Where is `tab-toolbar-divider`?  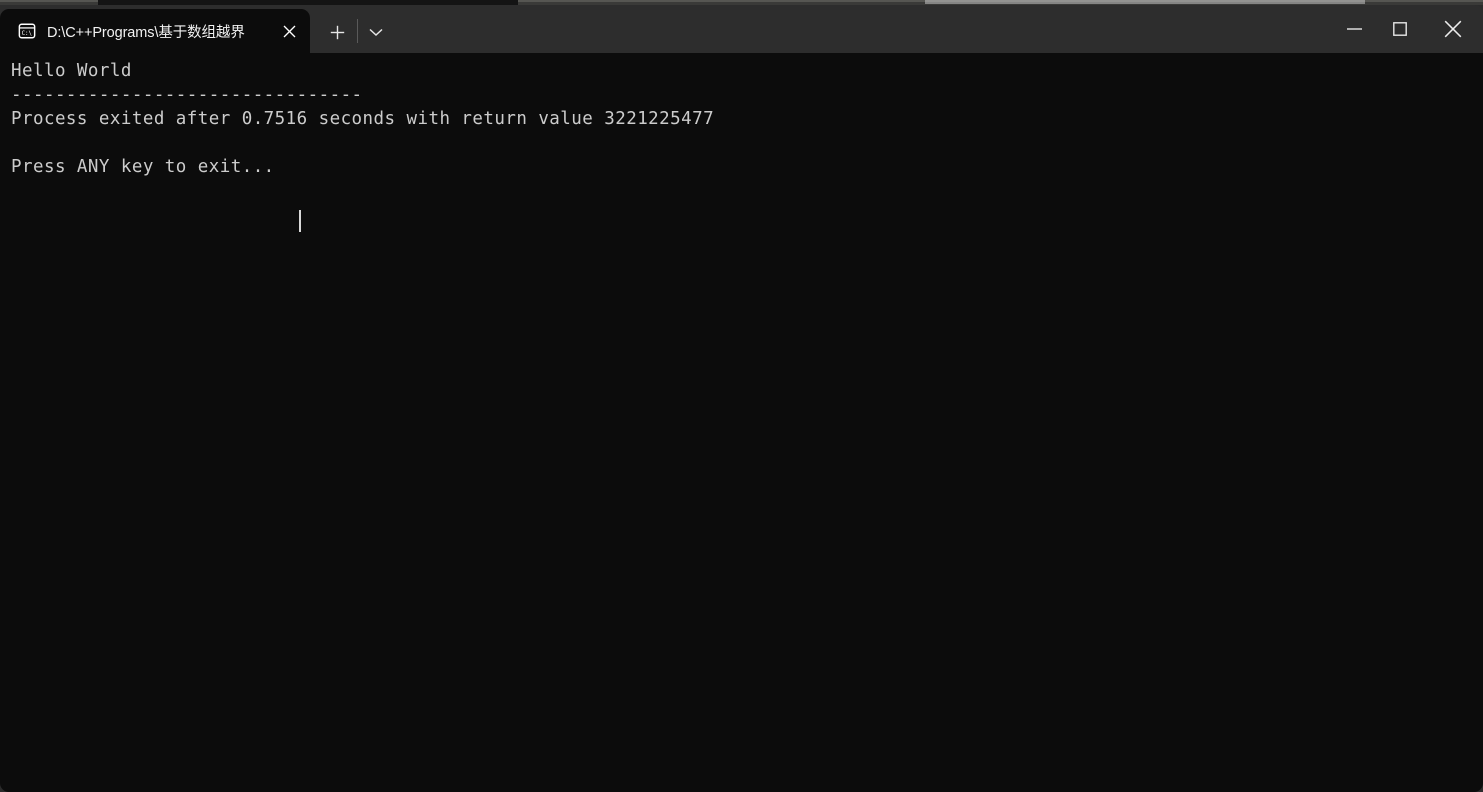
tab-toolbar-divider is located at coordinates (357, 31).